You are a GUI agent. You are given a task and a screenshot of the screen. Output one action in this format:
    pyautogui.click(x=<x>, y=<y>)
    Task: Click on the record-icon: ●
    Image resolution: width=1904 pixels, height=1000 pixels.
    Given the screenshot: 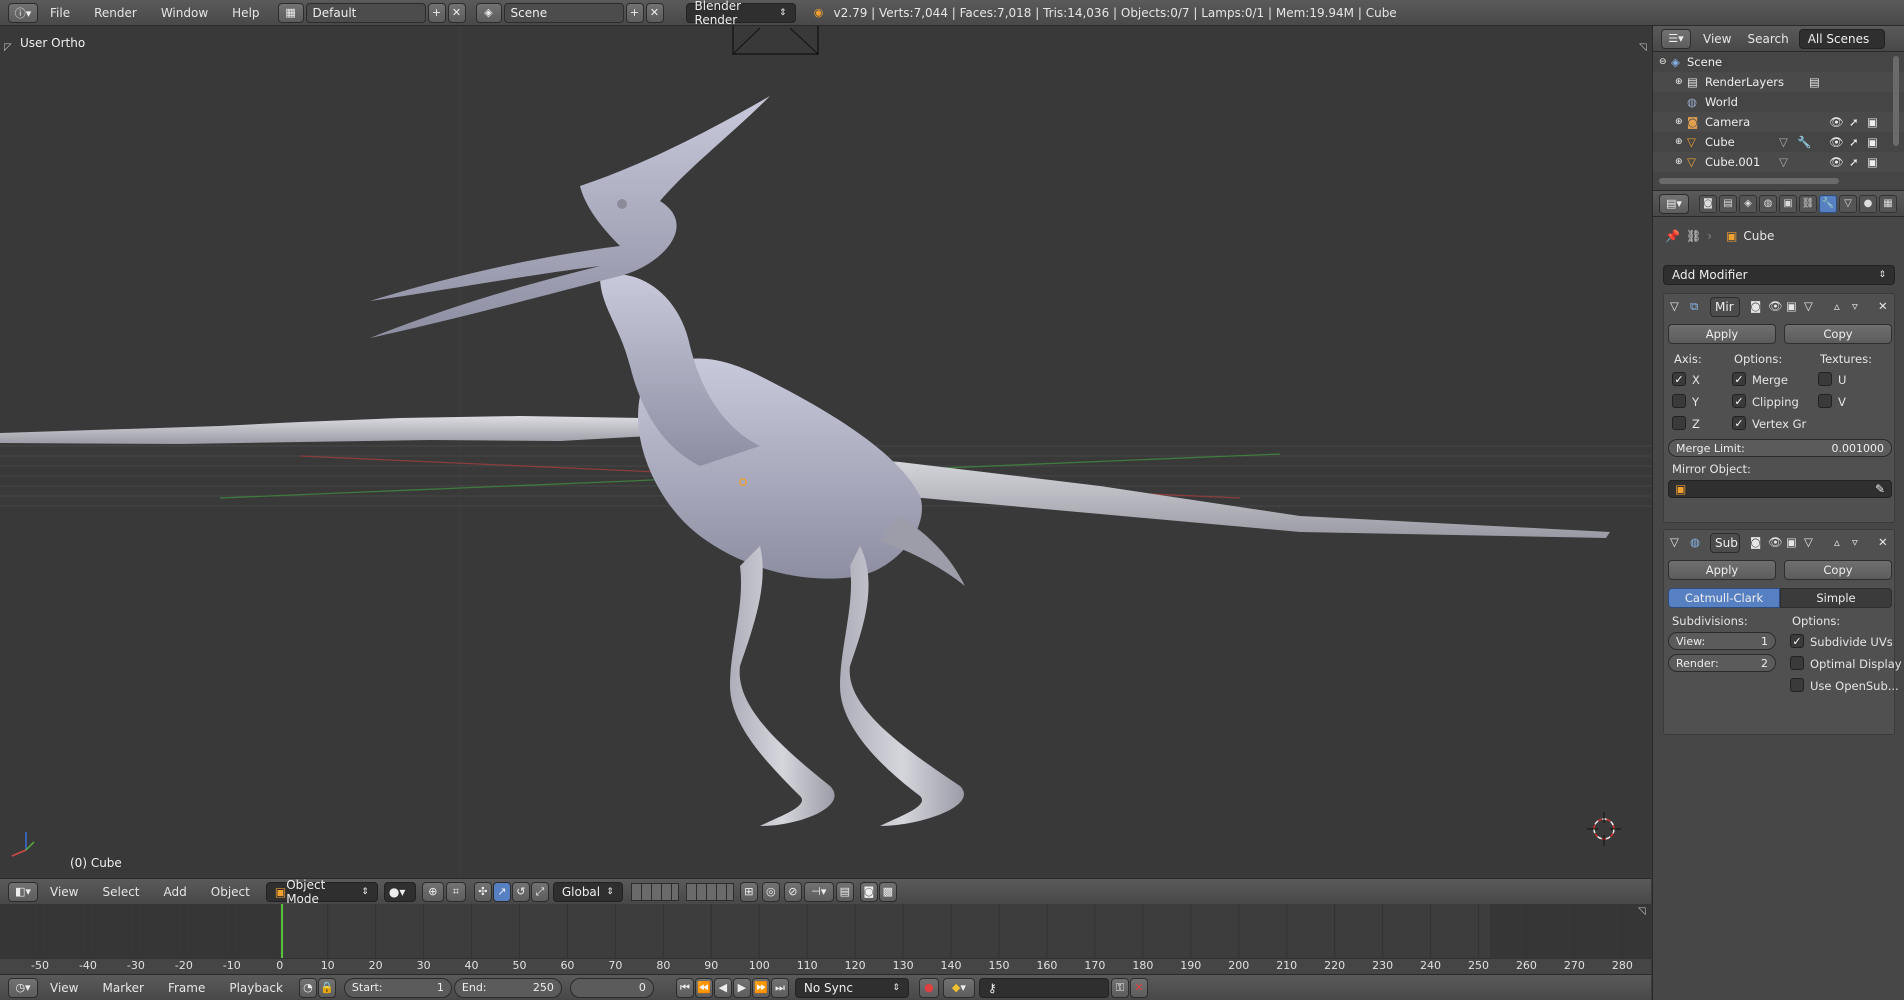 What is the action you would take?
    pyautogui.click(x=928, y=987)
    